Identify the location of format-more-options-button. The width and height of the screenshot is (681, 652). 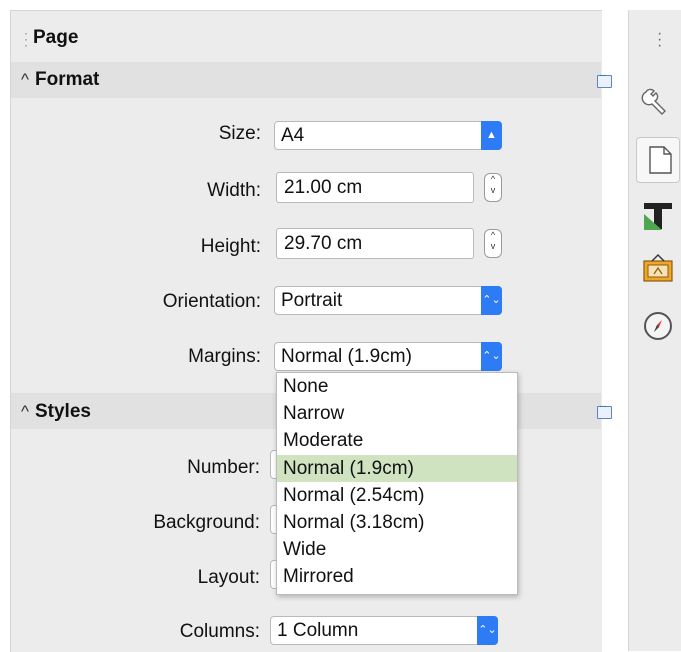
(604, 79).